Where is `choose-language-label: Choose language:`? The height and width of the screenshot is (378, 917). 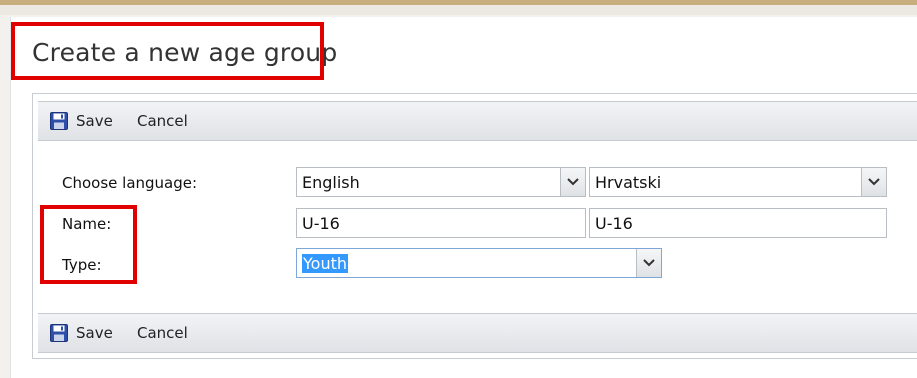
choose-language-label: Choose language: is located at coordinates (130, 183).